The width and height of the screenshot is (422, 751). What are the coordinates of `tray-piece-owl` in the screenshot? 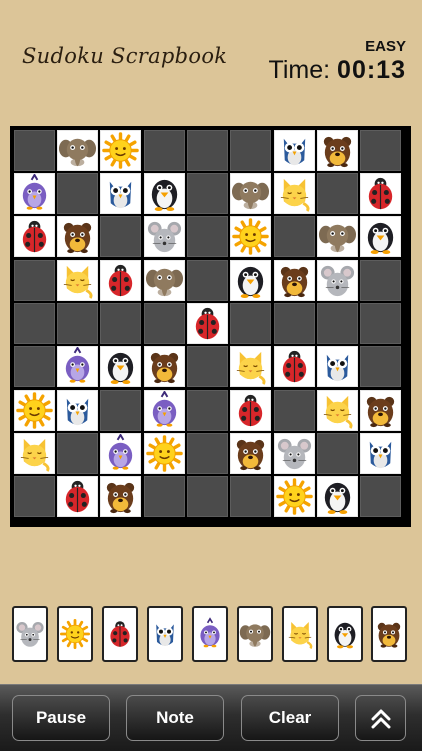 It's located at (165, 634).